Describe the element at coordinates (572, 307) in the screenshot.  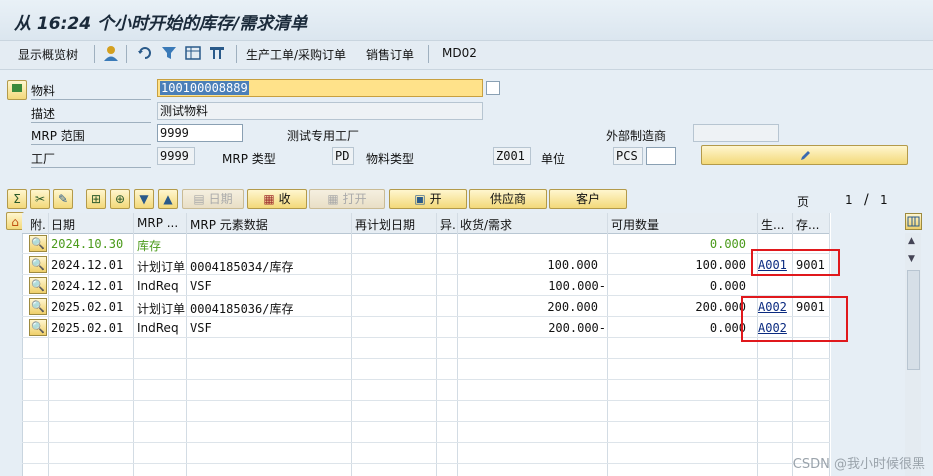
I see `row-receipt-qty: 200.000` at that location.